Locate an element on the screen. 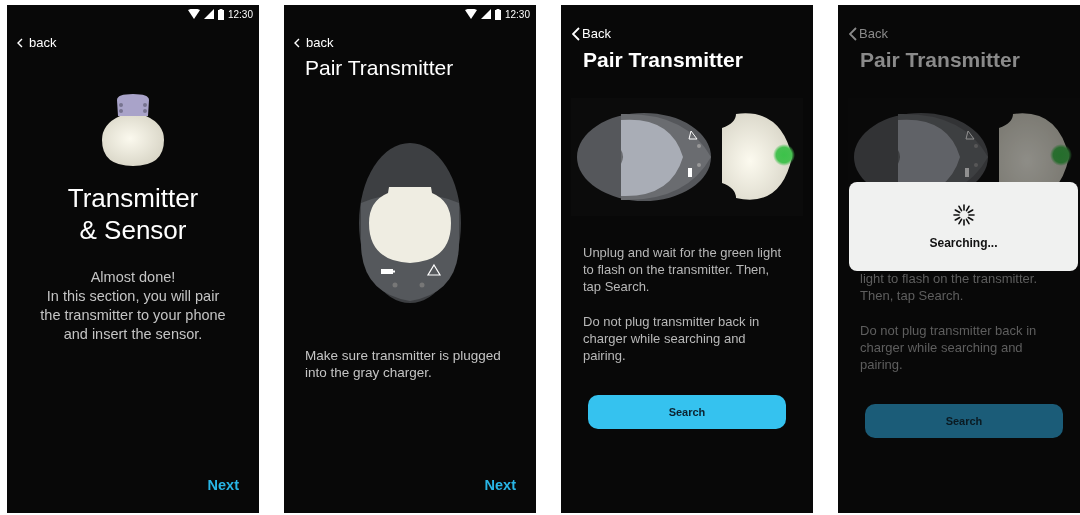 The width and height of the screenshot is (1080, 515). spinner-icon is located at coordinates (963, 214).